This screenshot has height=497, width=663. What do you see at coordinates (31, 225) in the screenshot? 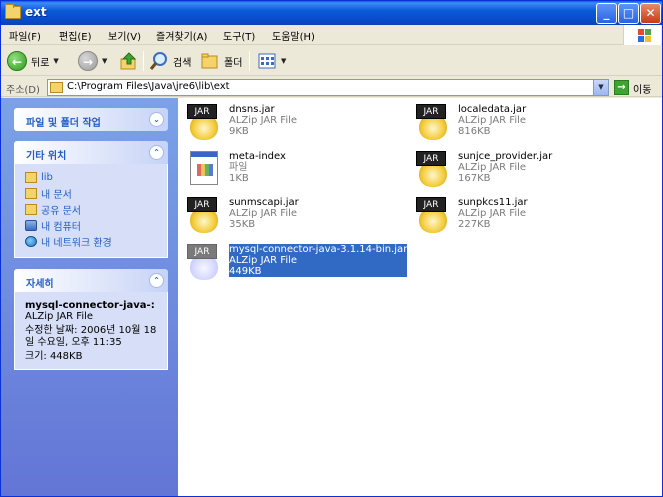
I see `computer-icon` at bounding box center [31, 225].